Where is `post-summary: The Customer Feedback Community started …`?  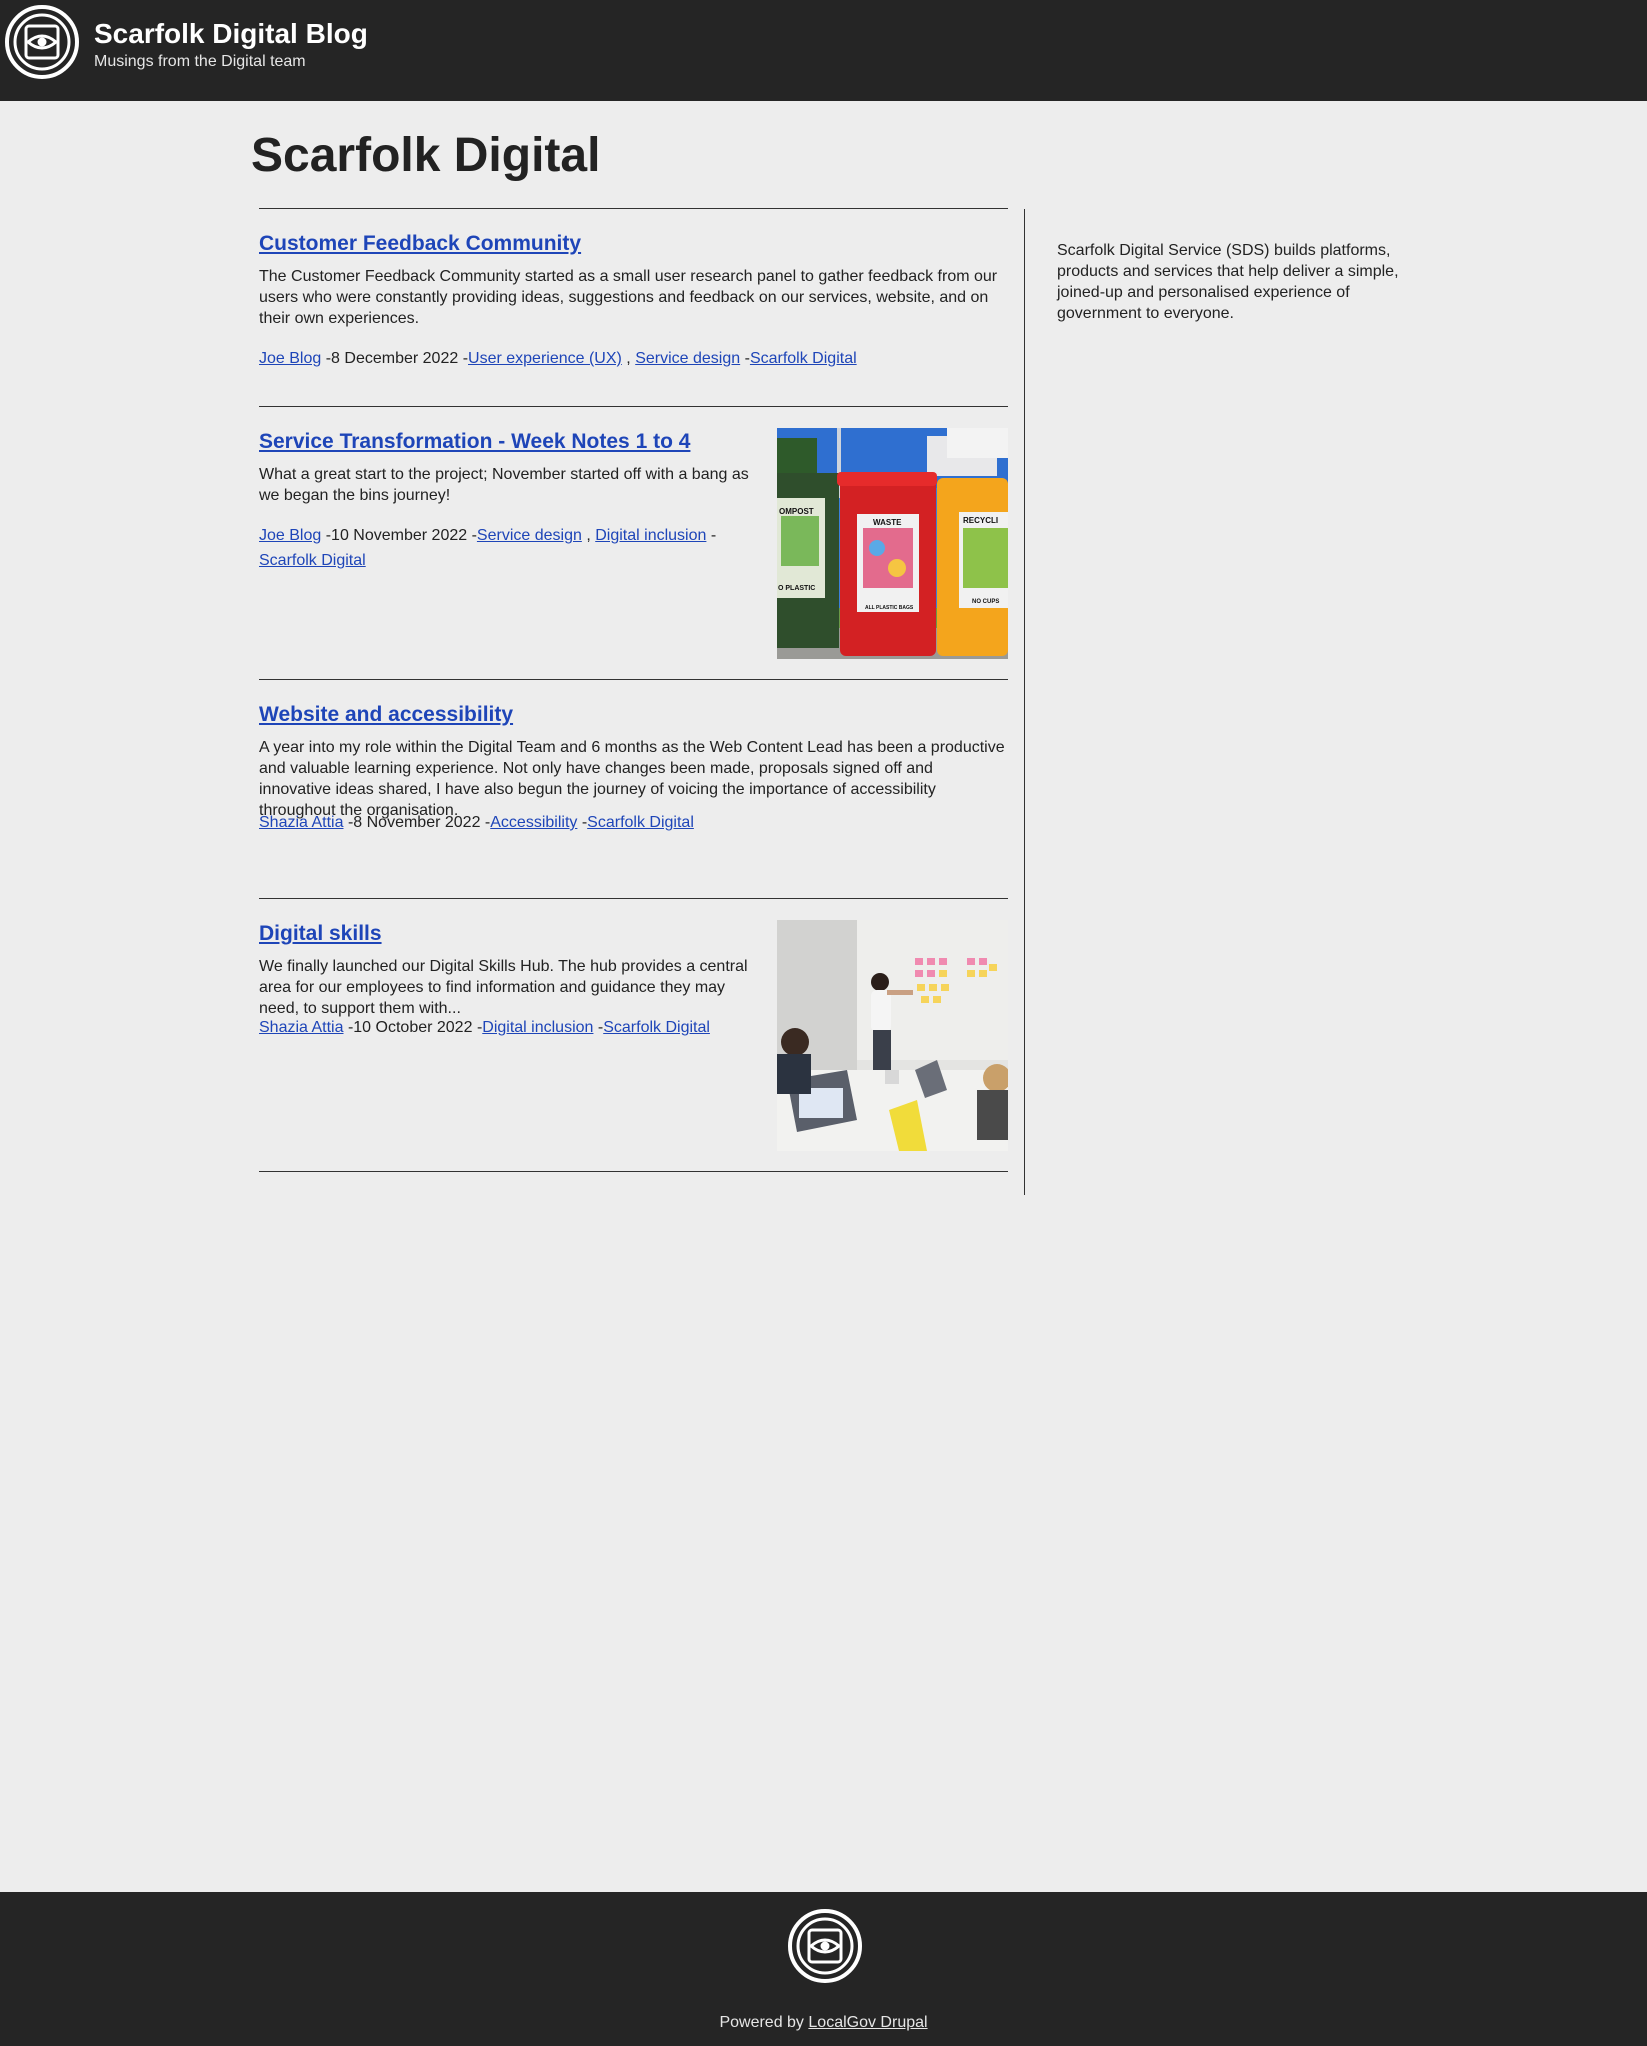
post-summary: The Customer Feedback Community started … is located at coordinates (628, 297).